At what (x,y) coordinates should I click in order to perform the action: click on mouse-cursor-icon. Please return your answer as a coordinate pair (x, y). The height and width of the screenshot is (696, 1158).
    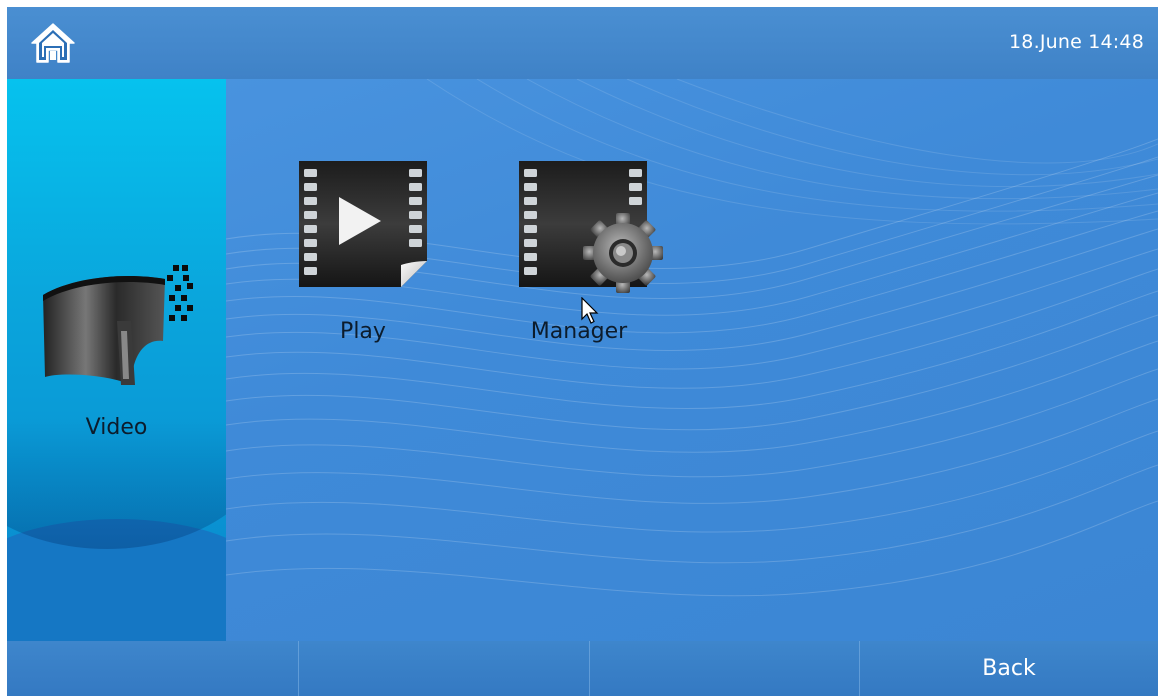
    Looking at the image, I should click on (590, 310).